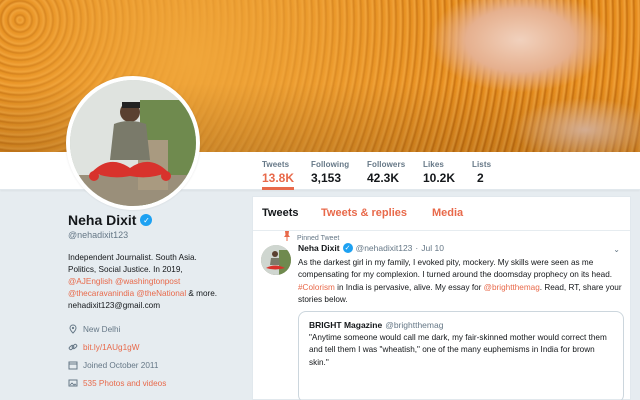 This screenshot has width=640, height=400. I want to click on stat-tweets-value: 13.8K, so click(278, 178).